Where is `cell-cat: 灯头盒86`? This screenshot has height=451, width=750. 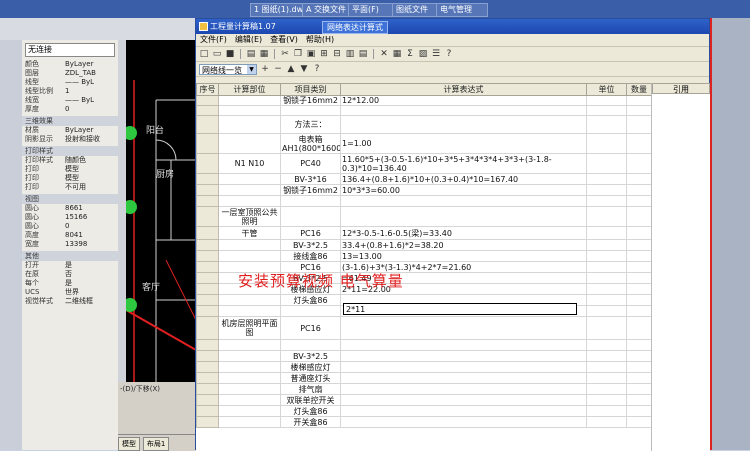 cell-cat: 灯头盒86 is located at coordinates (310, 411).